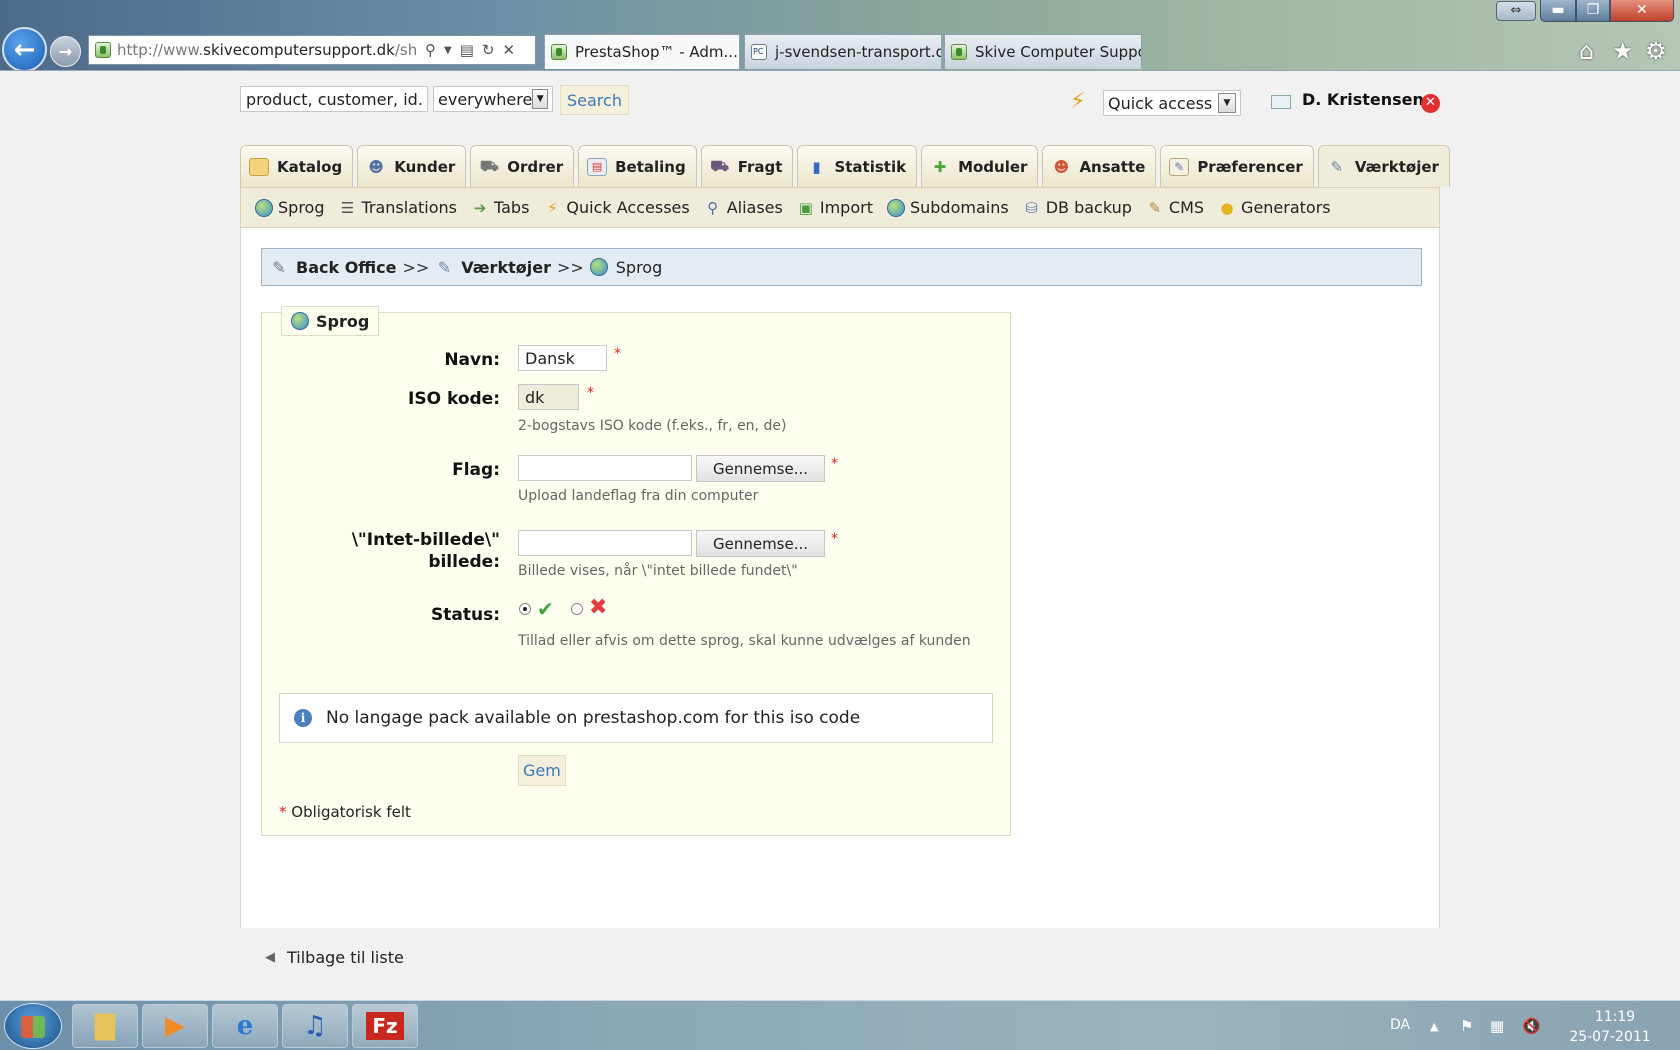 The image size is (1680, 1050). Describe the element at coordinates (1642, 11) in the screenshot. I see `window-close-button: ✕` at that location.